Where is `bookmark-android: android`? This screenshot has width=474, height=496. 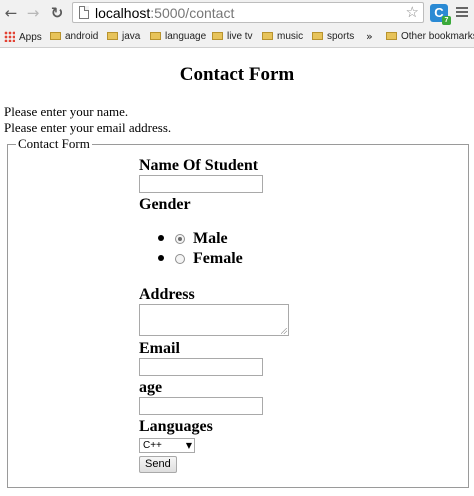
bookmark-android: android is located at coordinates (74, 37).